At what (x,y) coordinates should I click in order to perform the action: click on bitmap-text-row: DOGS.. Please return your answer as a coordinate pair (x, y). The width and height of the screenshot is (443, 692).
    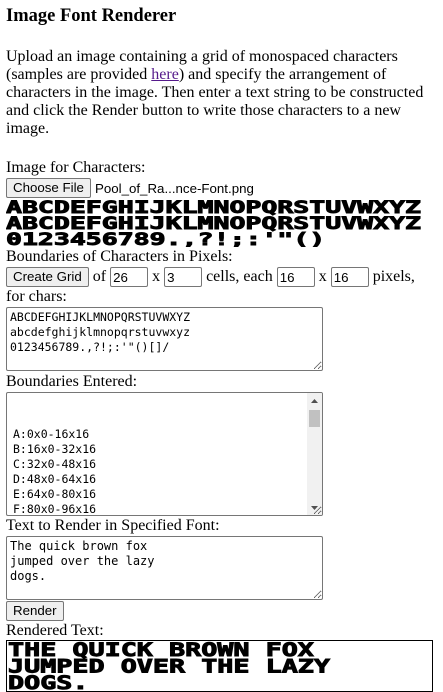
    Looking at the image, I should click on (48, 682).